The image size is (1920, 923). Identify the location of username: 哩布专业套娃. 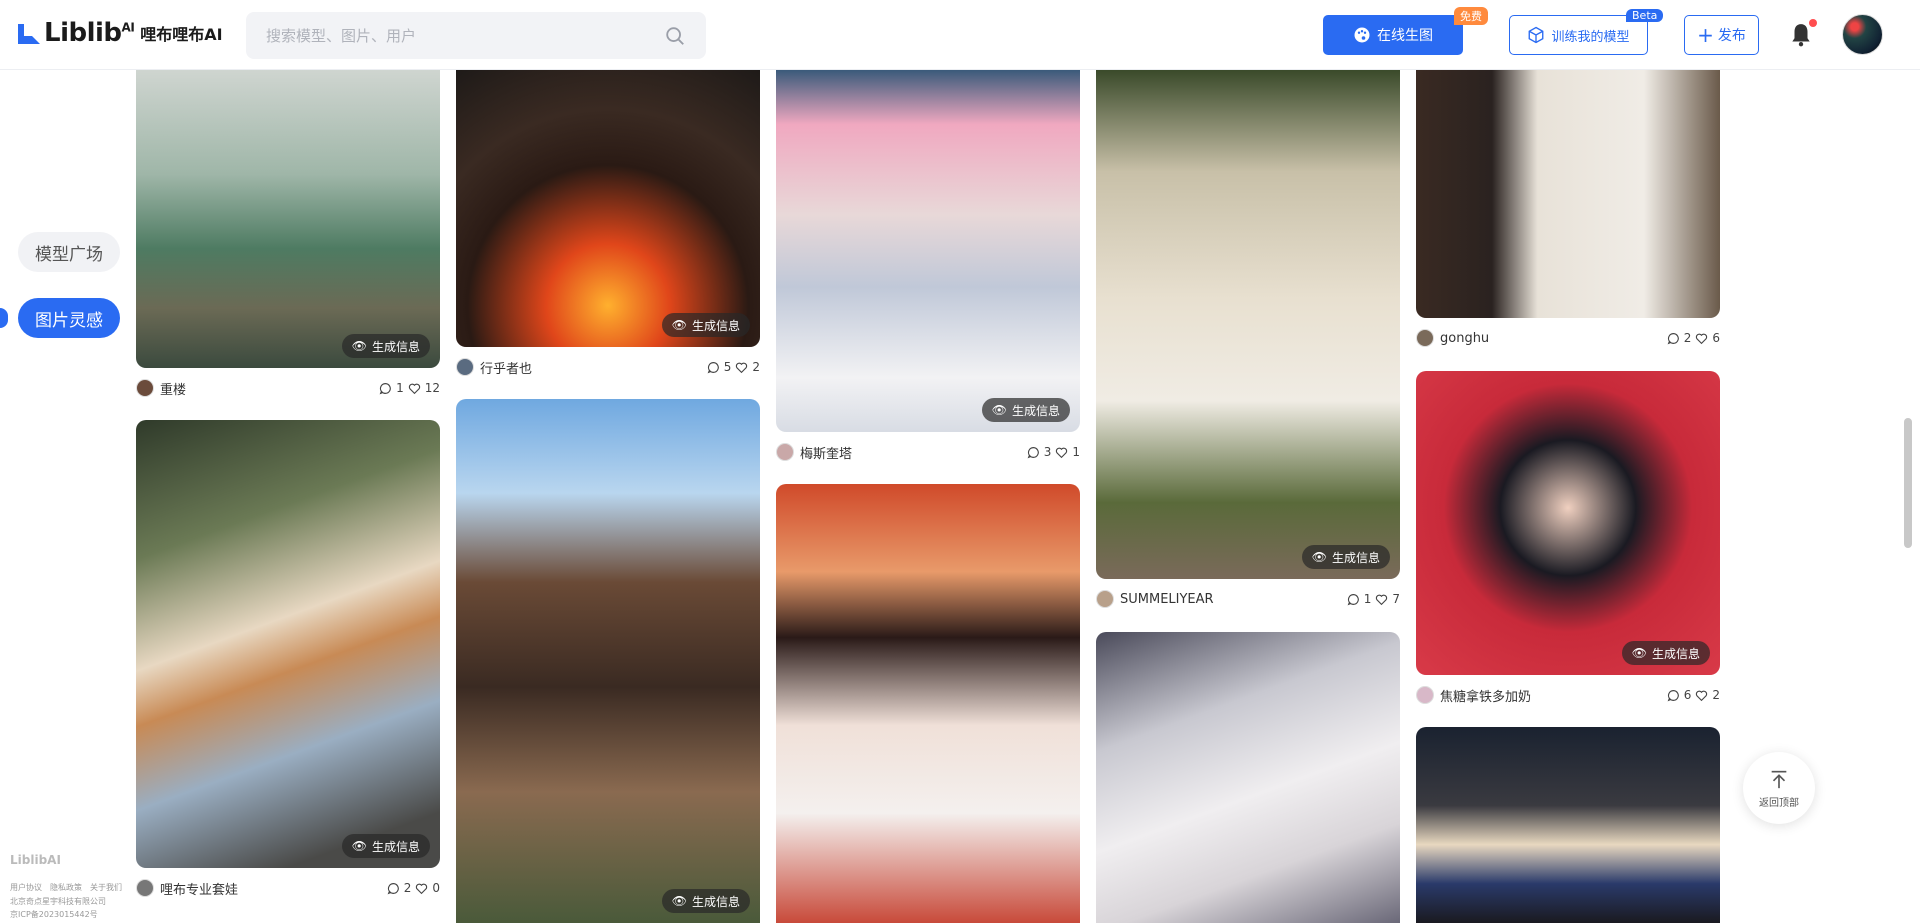
(273, 888).